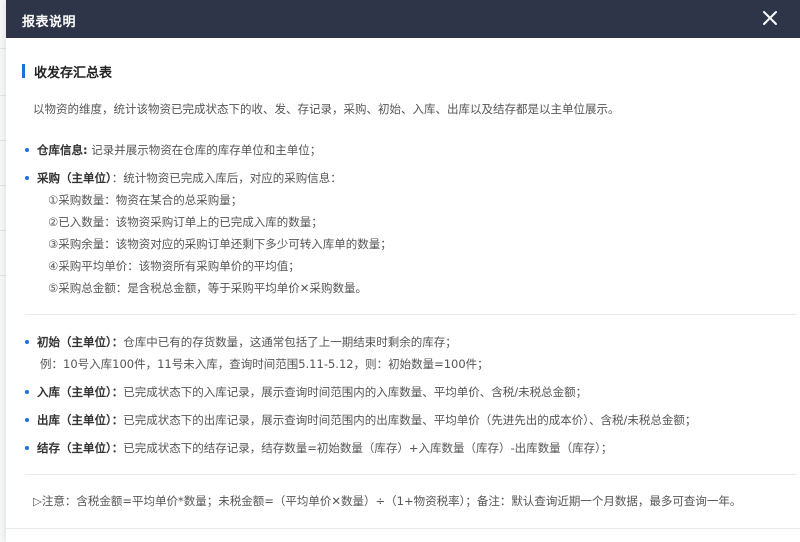 This screenshot has height=542, width=800. I want to click on purchase-sub-item: ⑤采购总金额：是含税总金额，等于采购平均单价✕采购数量。, so click(207, 288).